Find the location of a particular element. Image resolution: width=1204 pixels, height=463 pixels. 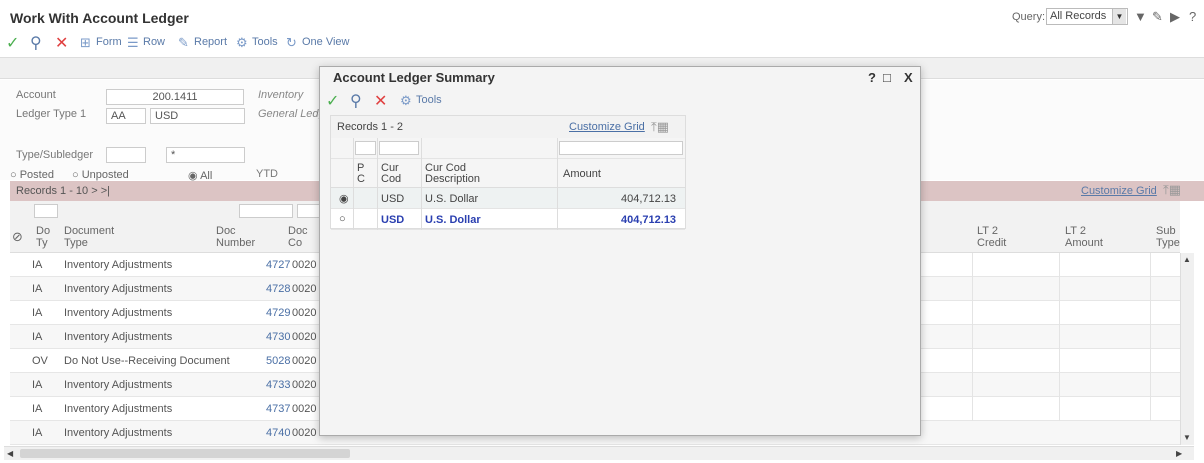

col-sub-type: Sub Type is located at coordinates (1168, 237).